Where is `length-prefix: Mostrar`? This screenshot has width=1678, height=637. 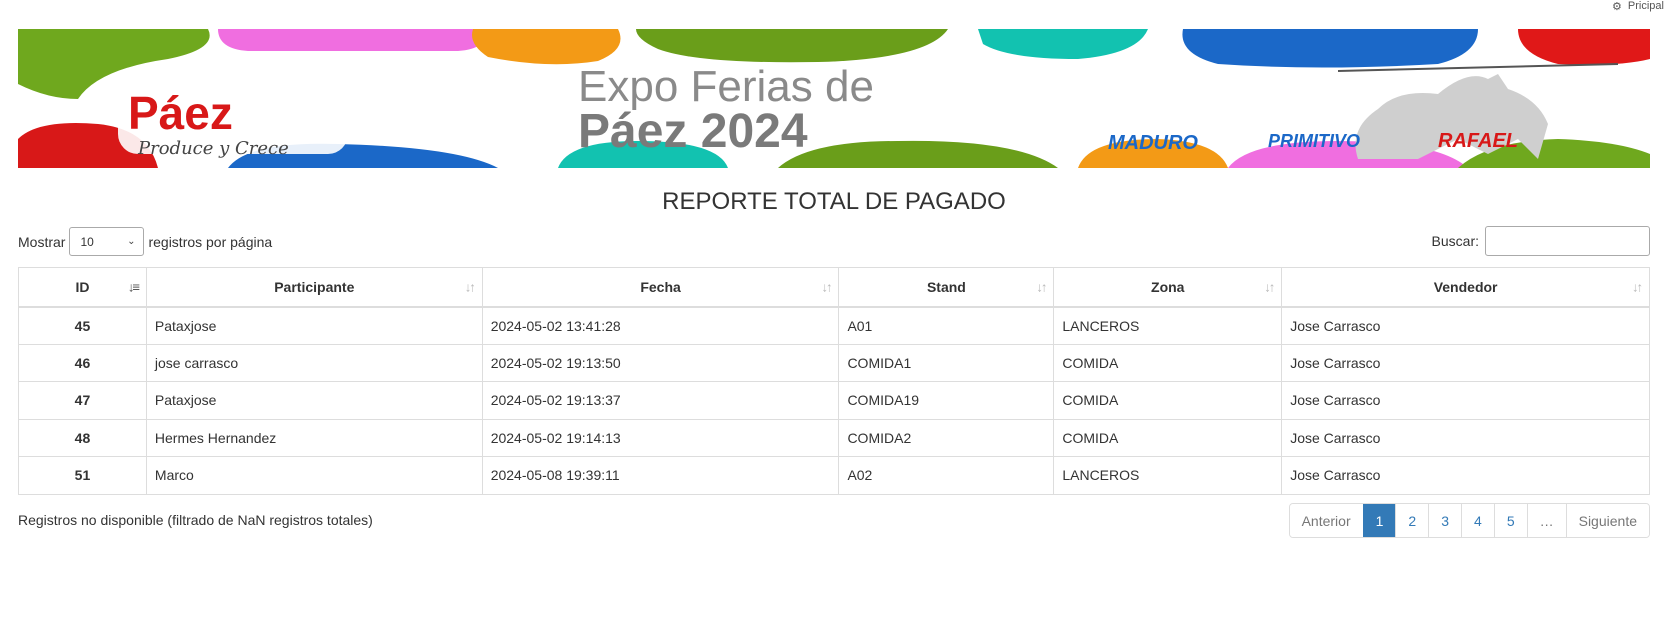
length-prefix: Mostrar is located at coordinates (42, 241).